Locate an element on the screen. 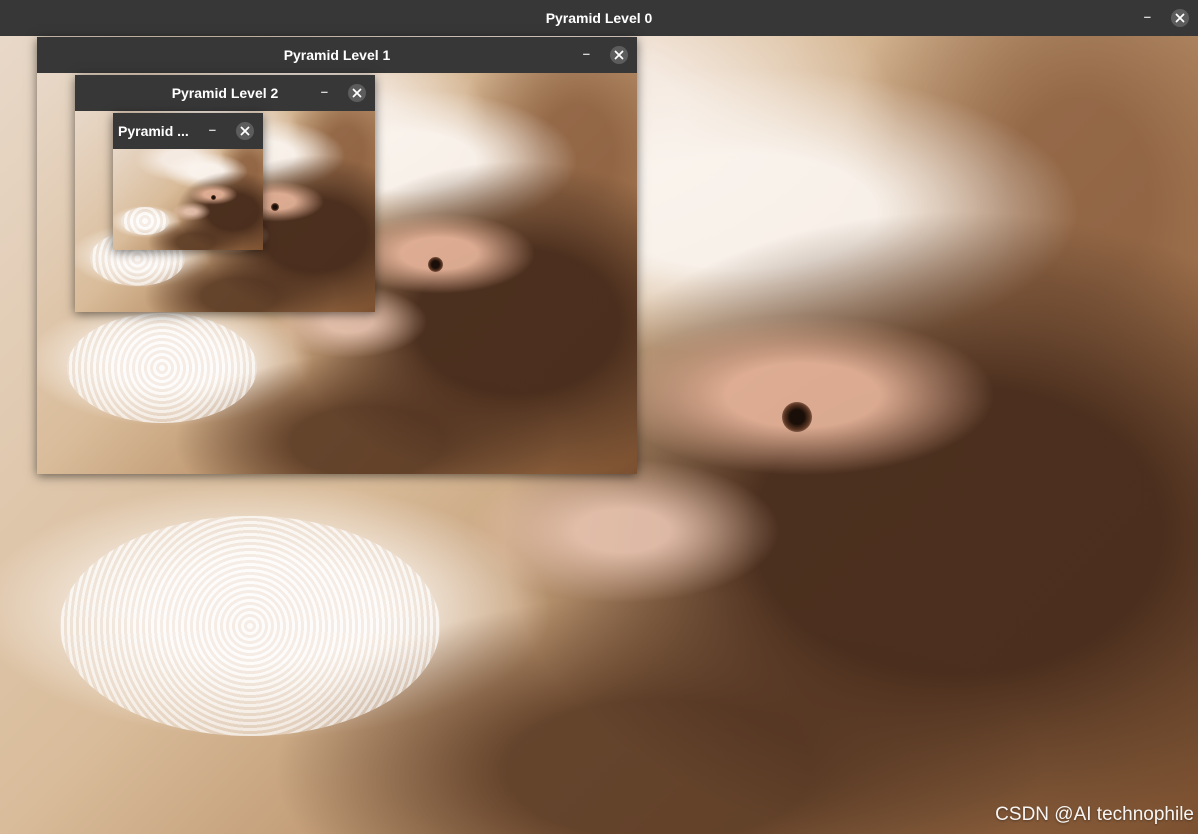 This screenshot has width=1198, height=834. titlebar-level-3: Pyramid ... – is located at coordinates (188, 131).